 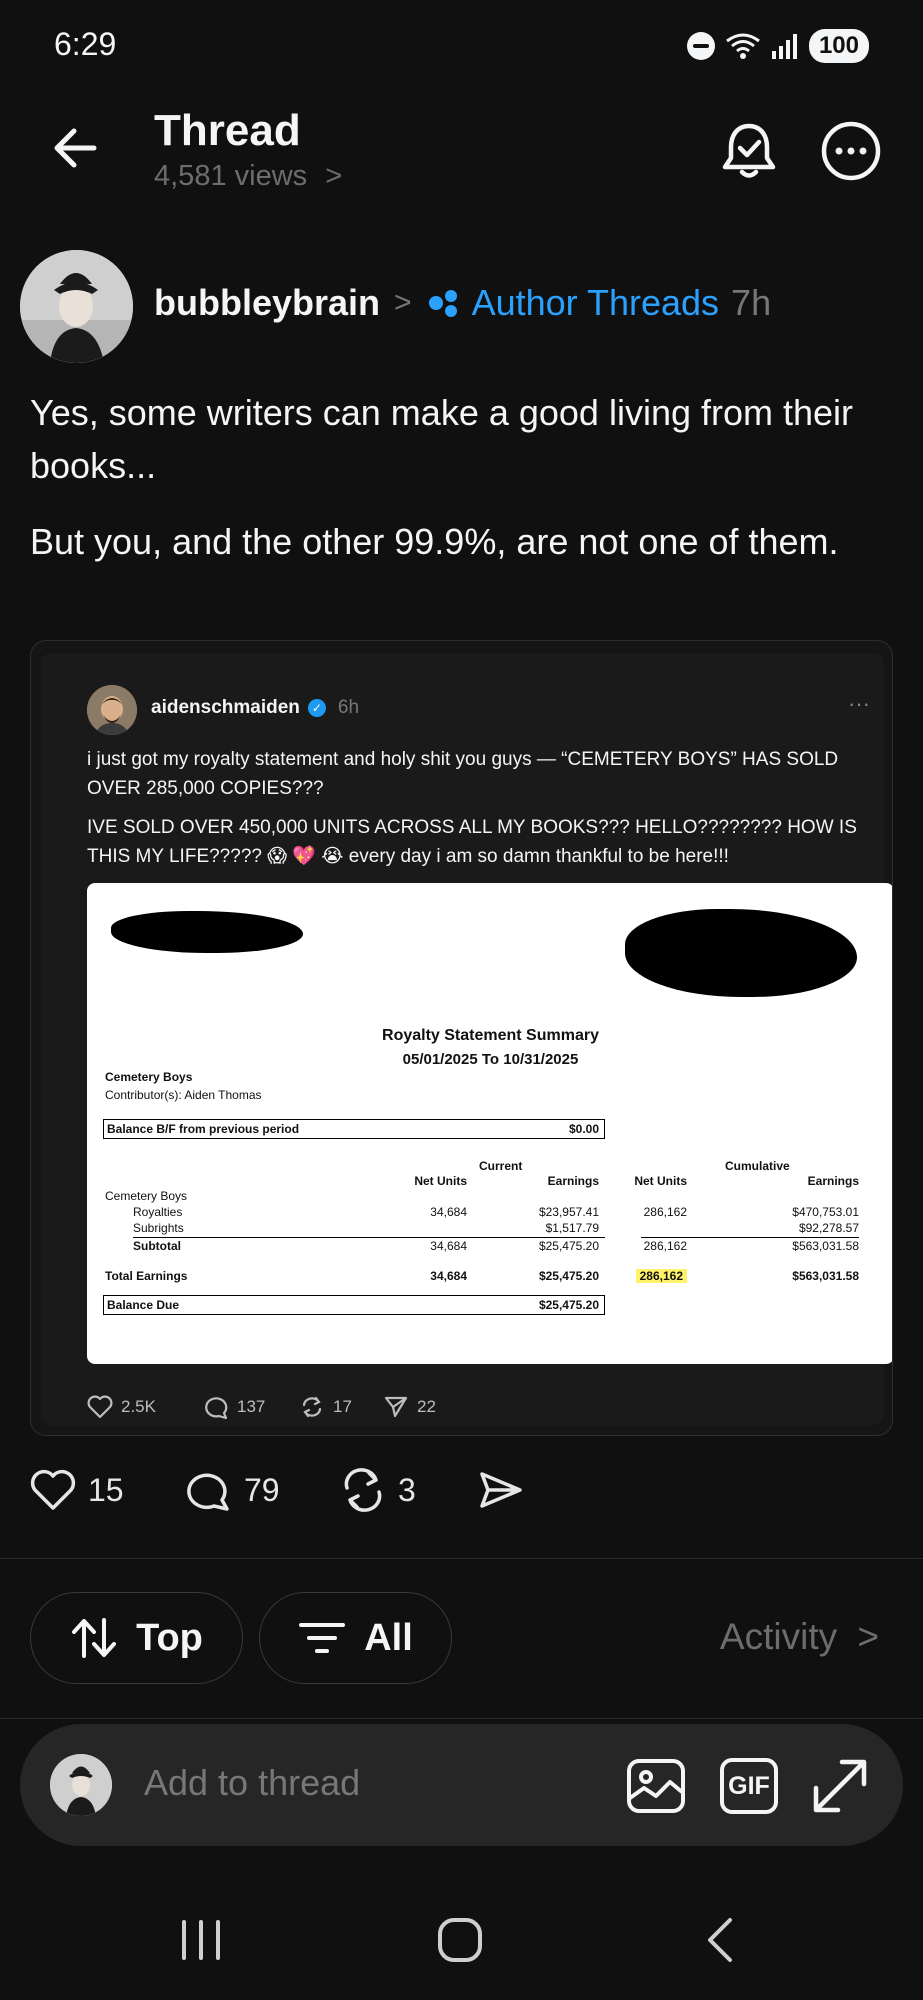 What do you see at coordinates (665, 1212) in the screenshot?
I see `row-cum-units: 286,162` at bounding box center [665, 1212].